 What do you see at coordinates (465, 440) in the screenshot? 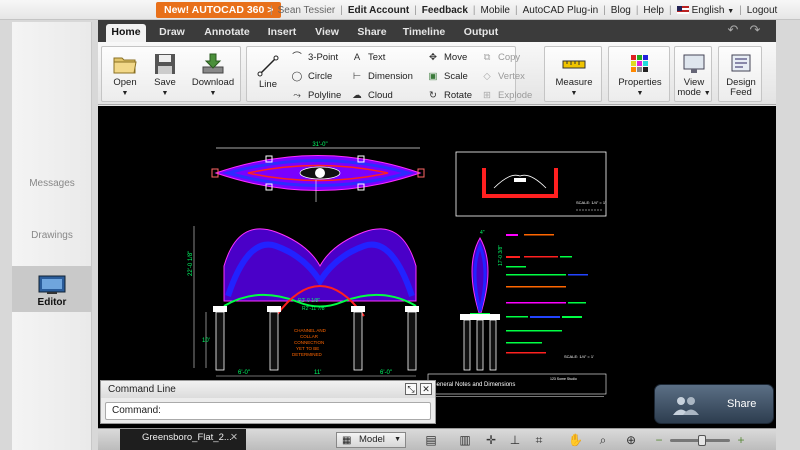
I see `layout-icon: ▥` at bounding box center [465, 440].